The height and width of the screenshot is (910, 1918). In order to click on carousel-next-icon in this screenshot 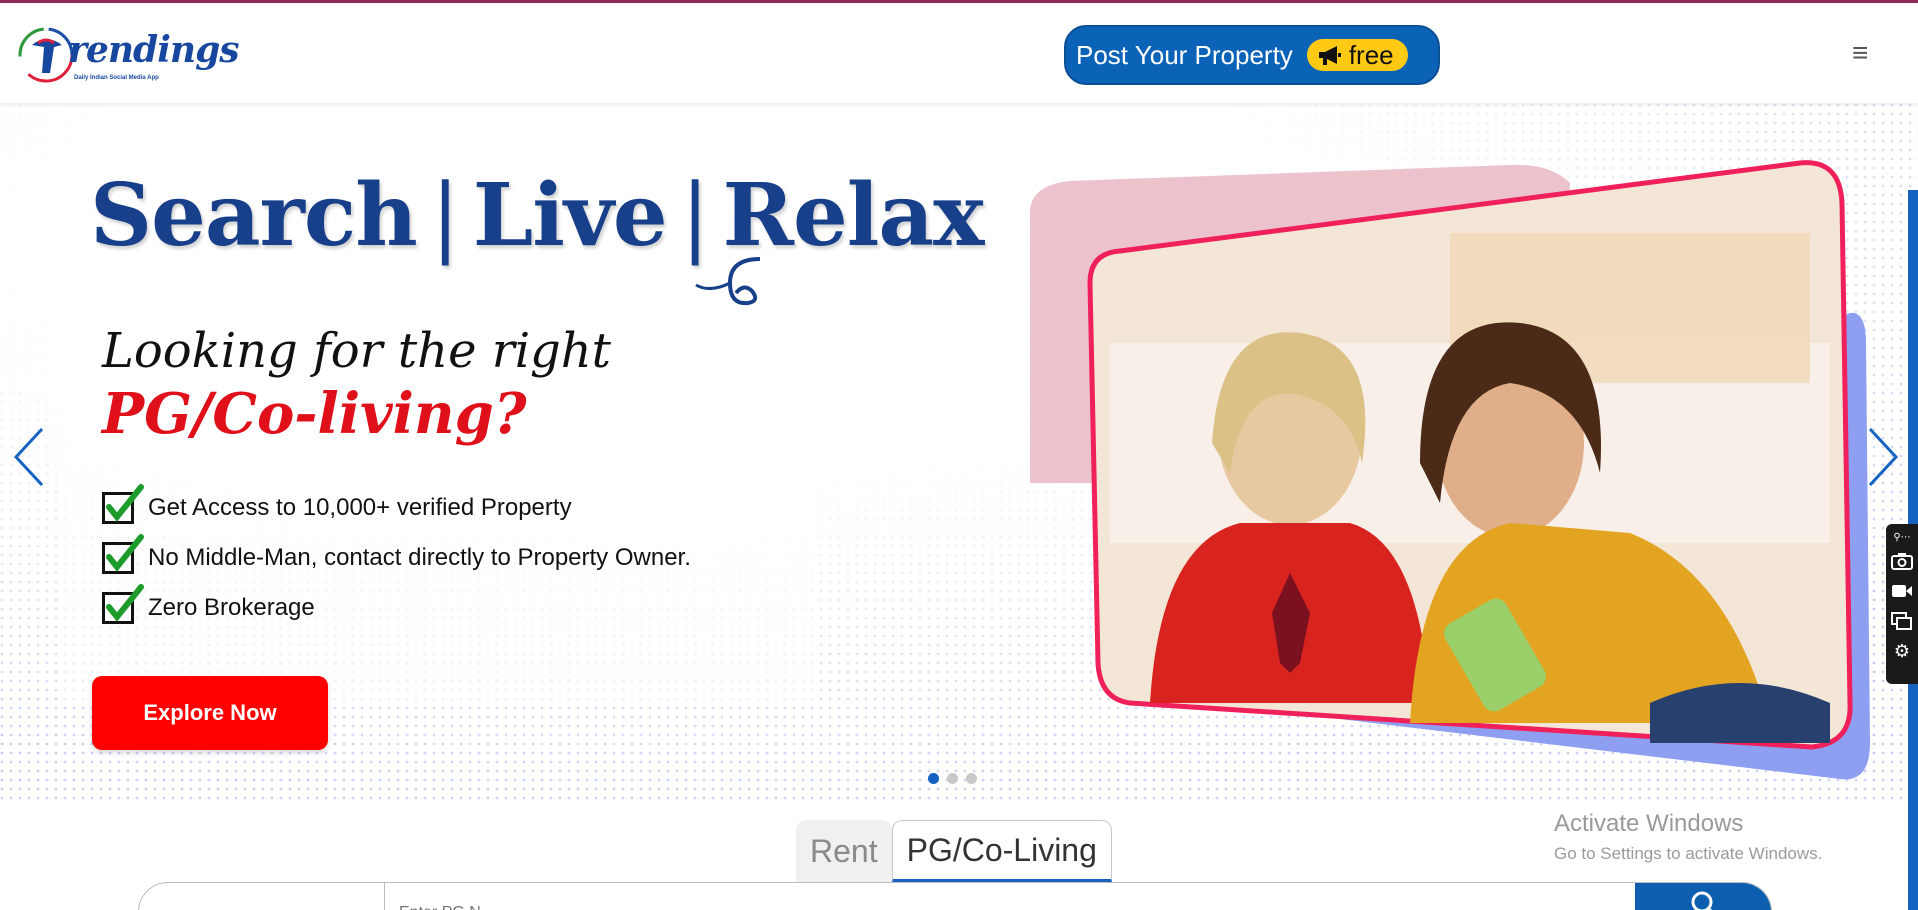, I will do `click(1882, 456)`.